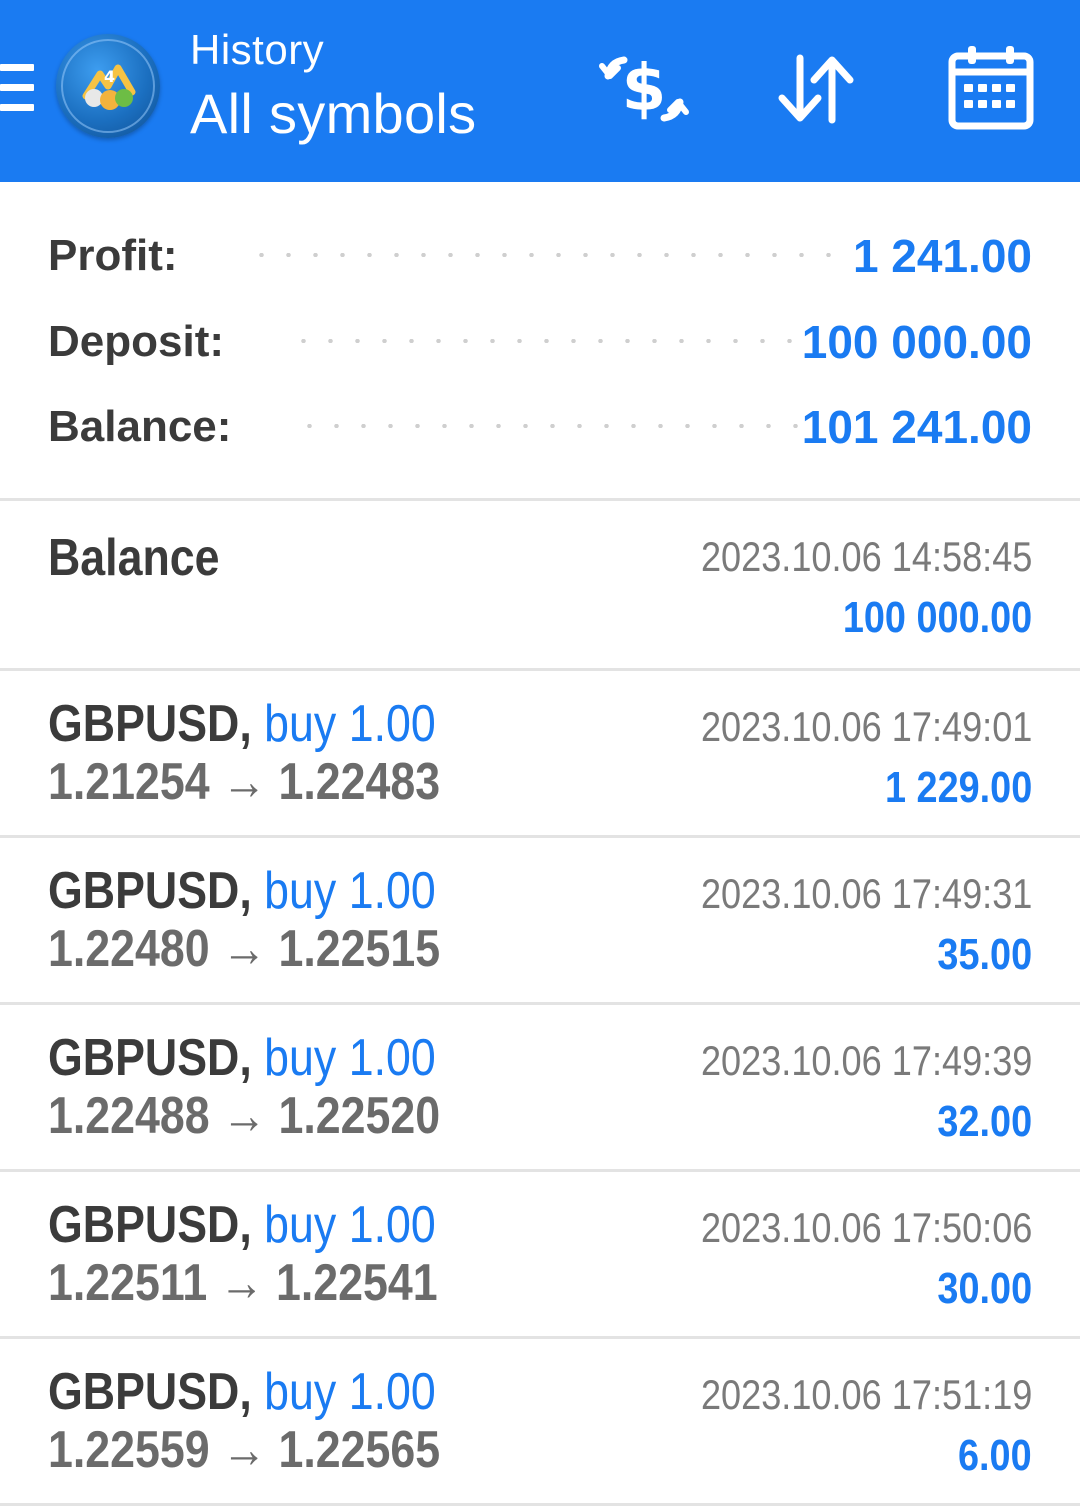 This screenshot has width=1080, height=1508. I want to click on deal-prices: 1.22480 → 1.22515, so click(244, 949).